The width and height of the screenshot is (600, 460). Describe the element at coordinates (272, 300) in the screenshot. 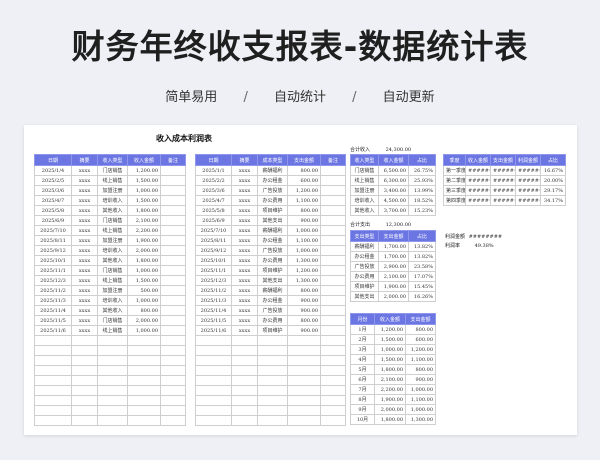

I see `table-cell: 办公租金` at that location.